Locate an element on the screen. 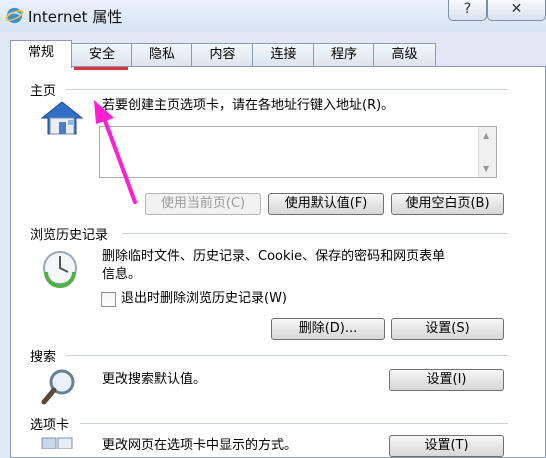 This screenshot has width=546, height=458. history-settings-button: 设置(S) is located at coordinates (447, 329).